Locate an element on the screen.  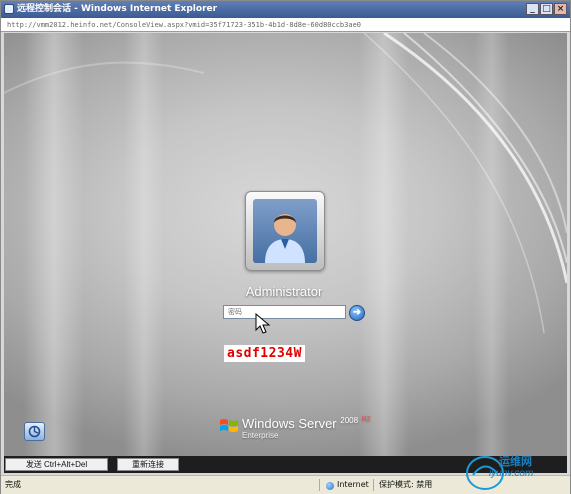
zone-label: Internet is located at coordinates (353, 484).